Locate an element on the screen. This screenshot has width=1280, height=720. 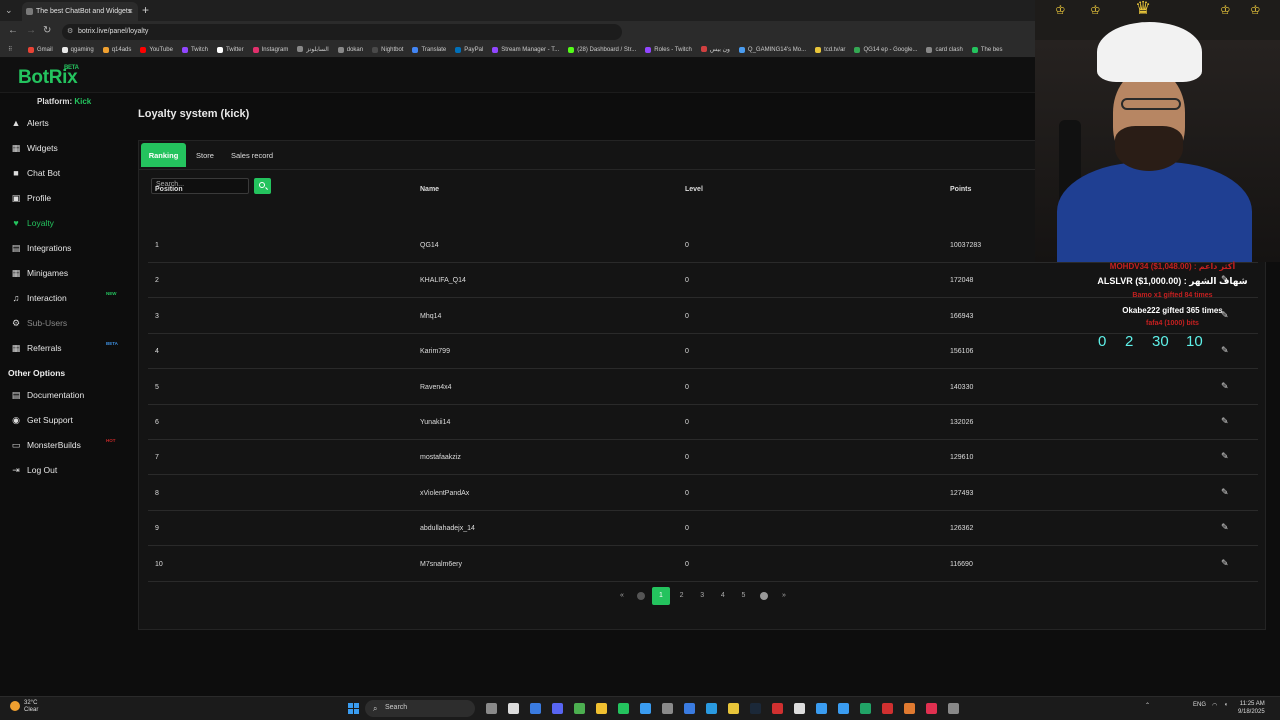
tab-list-icon: ⌄ is located at coordinates (9, 10).